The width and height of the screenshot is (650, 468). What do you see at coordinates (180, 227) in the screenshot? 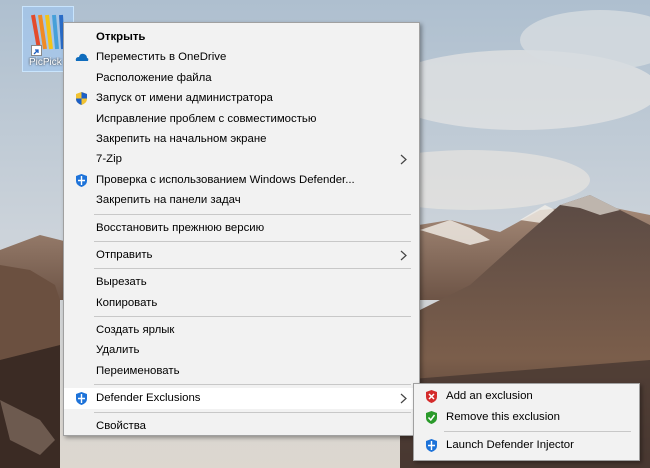
I see `menu-item-label: Восстановить прежнюю версию` at bounding box center [180, 227].